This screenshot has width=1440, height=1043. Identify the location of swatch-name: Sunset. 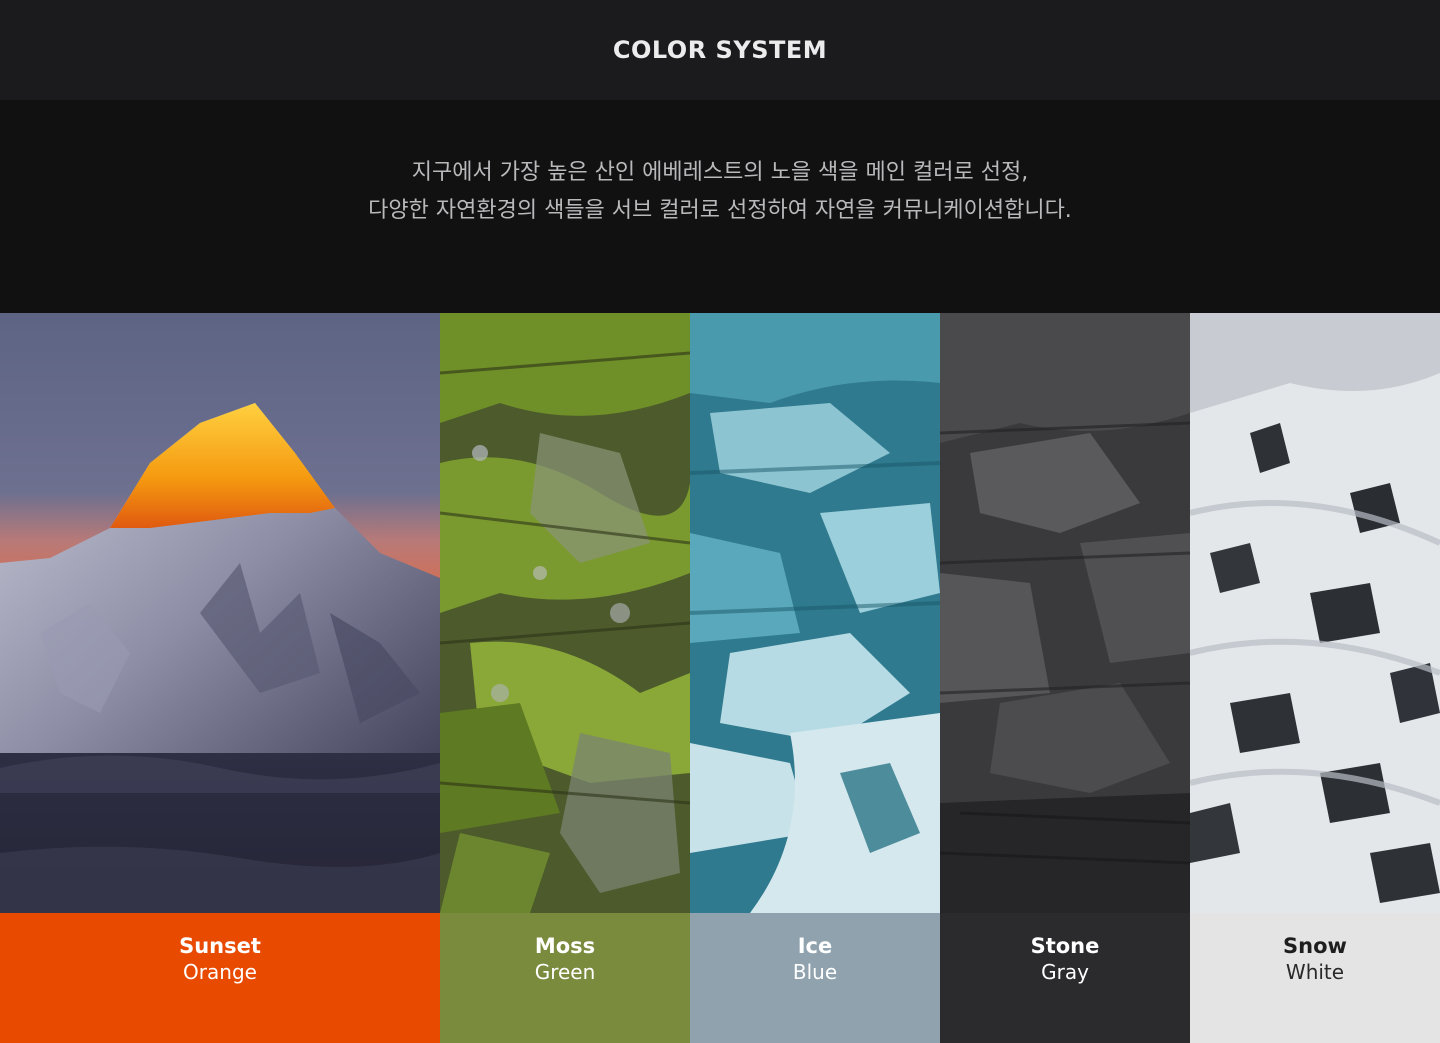
(220, 946).